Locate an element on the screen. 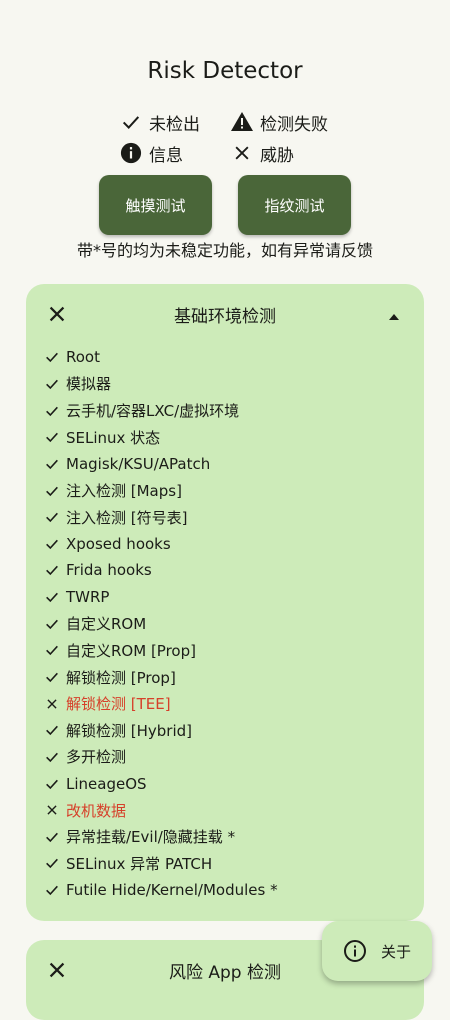 This screenshot has width=450, height=1020. touch-test-button: 触摸测试 is located at coordinates (155, 205).